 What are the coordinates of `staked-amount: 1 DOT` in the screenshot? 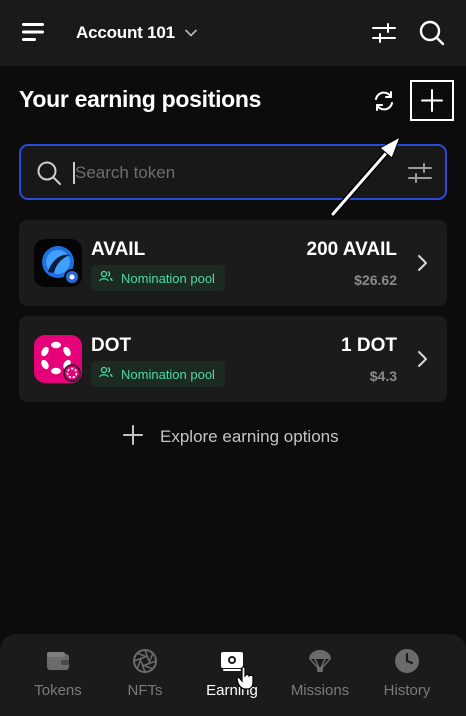 It's located at (369, 345).